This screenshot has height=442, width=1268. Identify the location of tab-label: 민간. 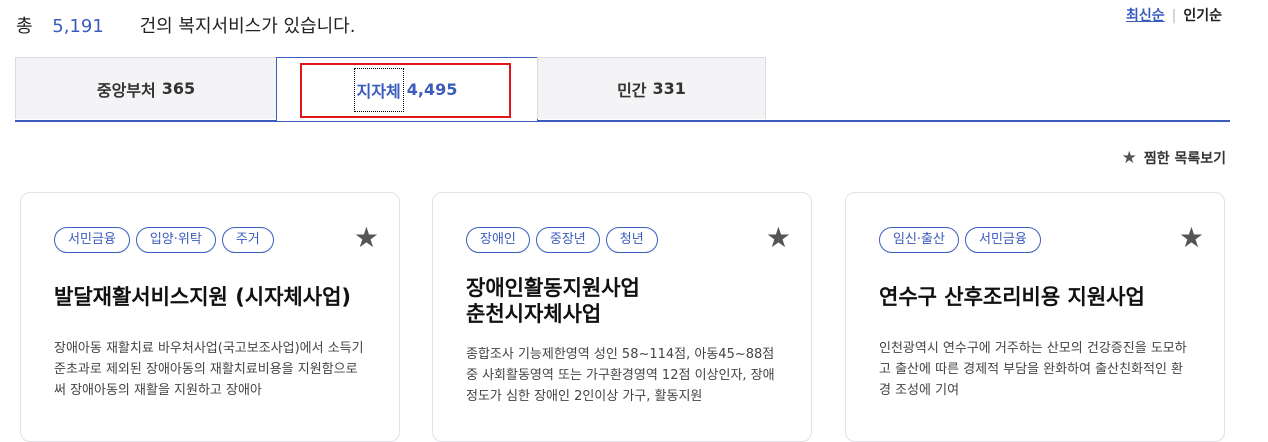
(632, 90).